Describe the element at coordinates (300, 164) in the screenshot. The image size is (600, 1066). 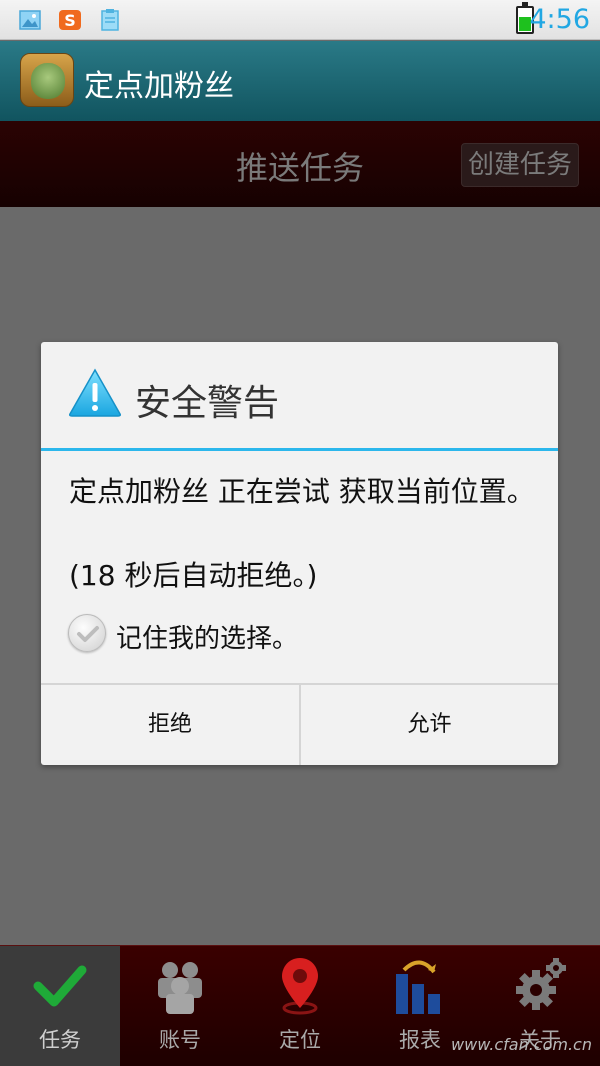
I see `page-header: 推送任务 创建任务` at that location.